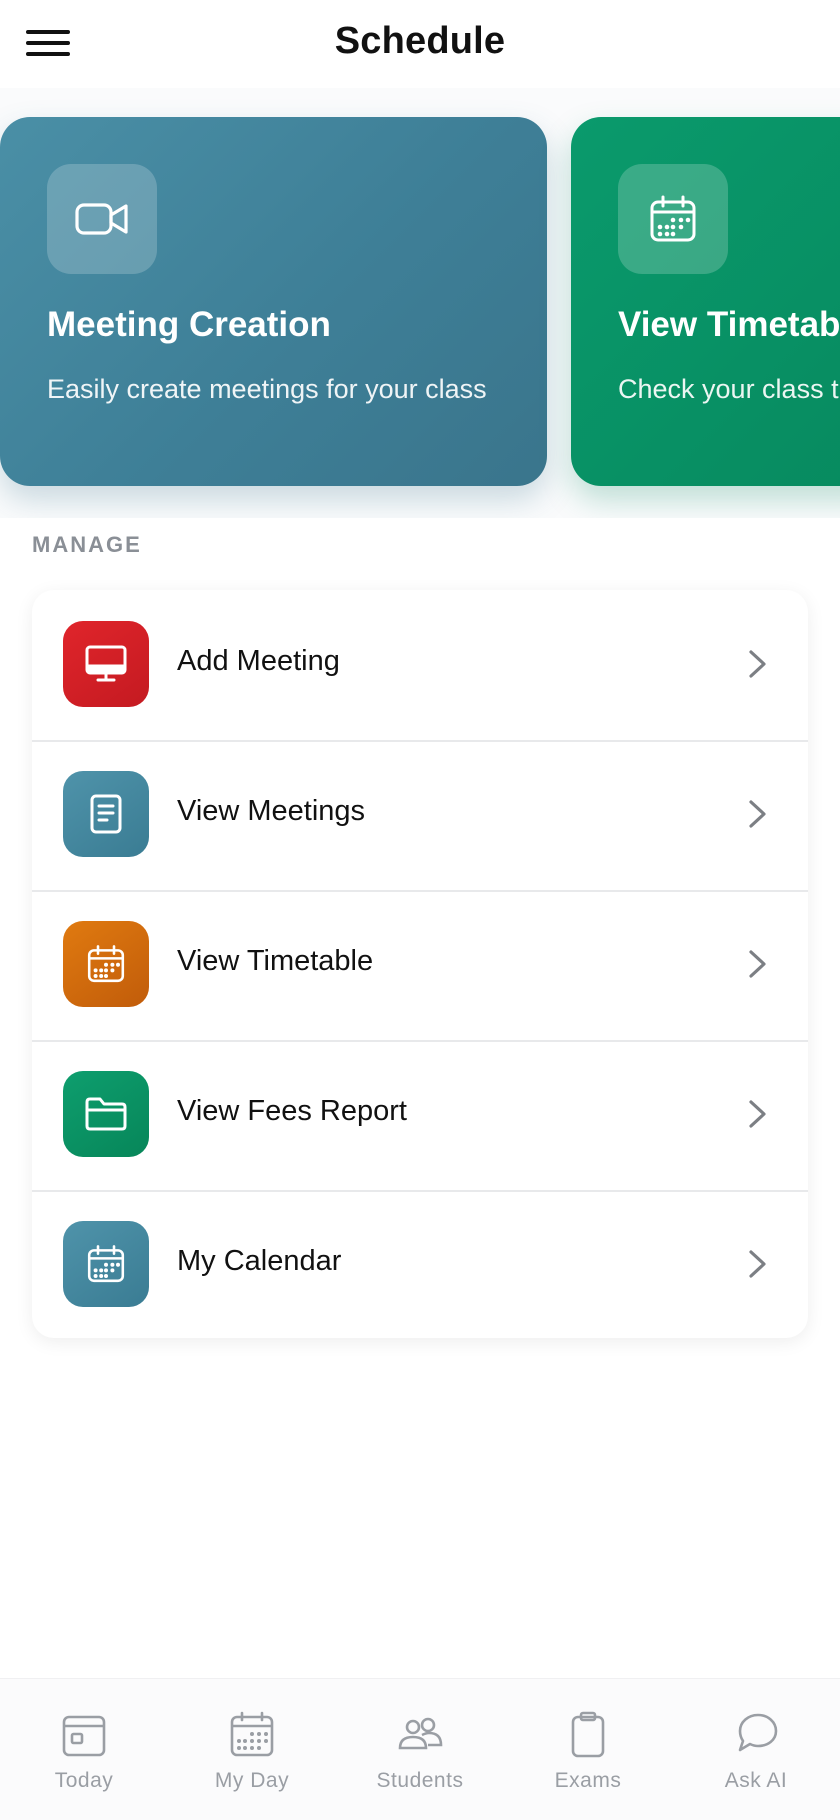 The width and height of the screenshot is (840, 1820). What do you see at coordinates (729, 324) in the screenshot?
I see `card-title: View Timetable` at bounding box center [729, 324].